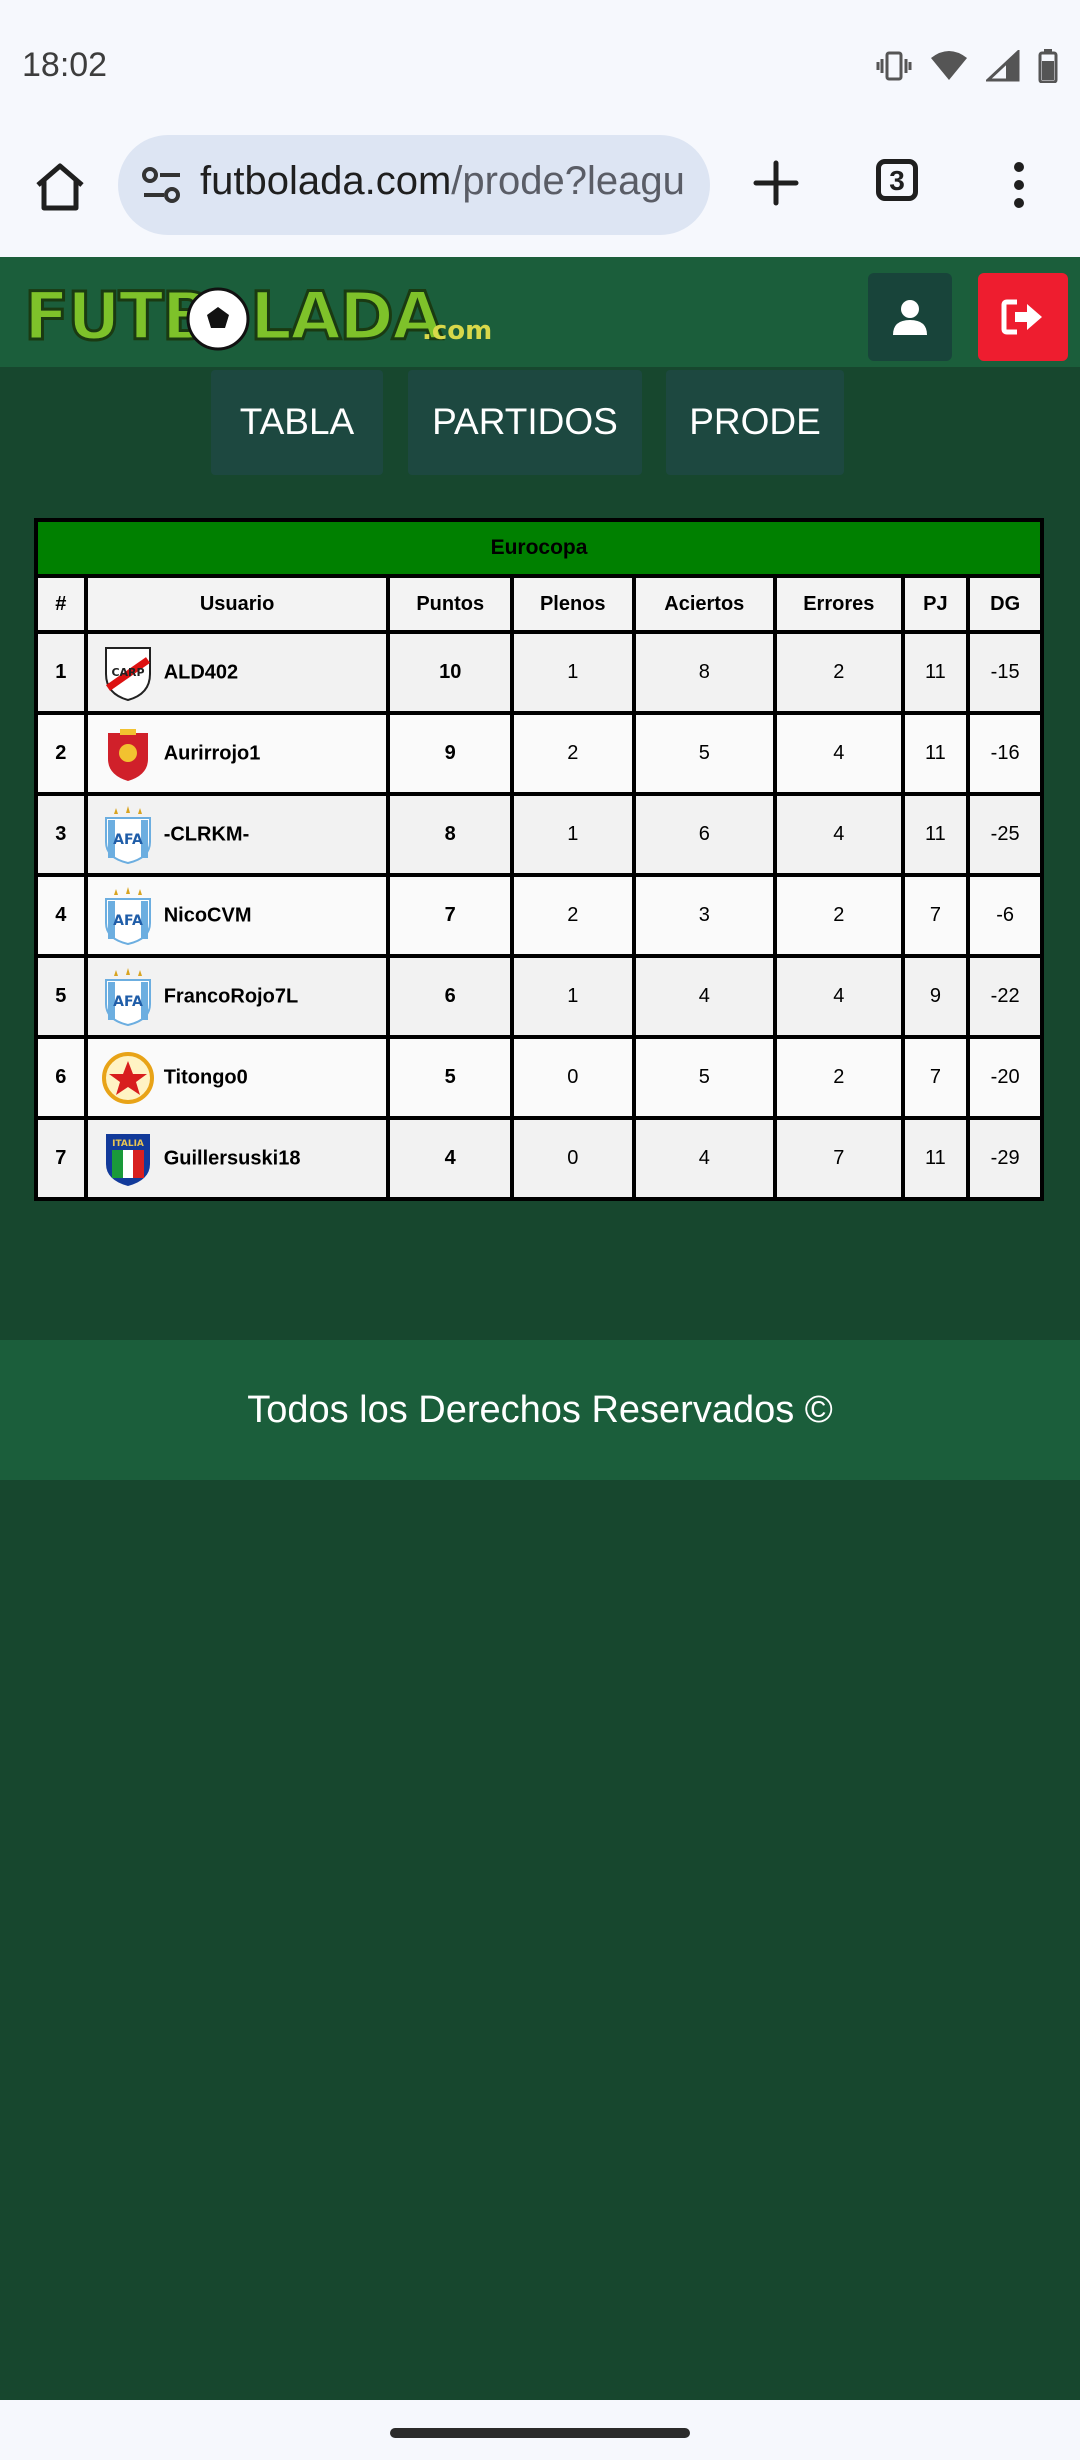 The height and width of the screenshot is (2460, 1080). I want to click on aciertos-cell: 4, so click(704, 1158).